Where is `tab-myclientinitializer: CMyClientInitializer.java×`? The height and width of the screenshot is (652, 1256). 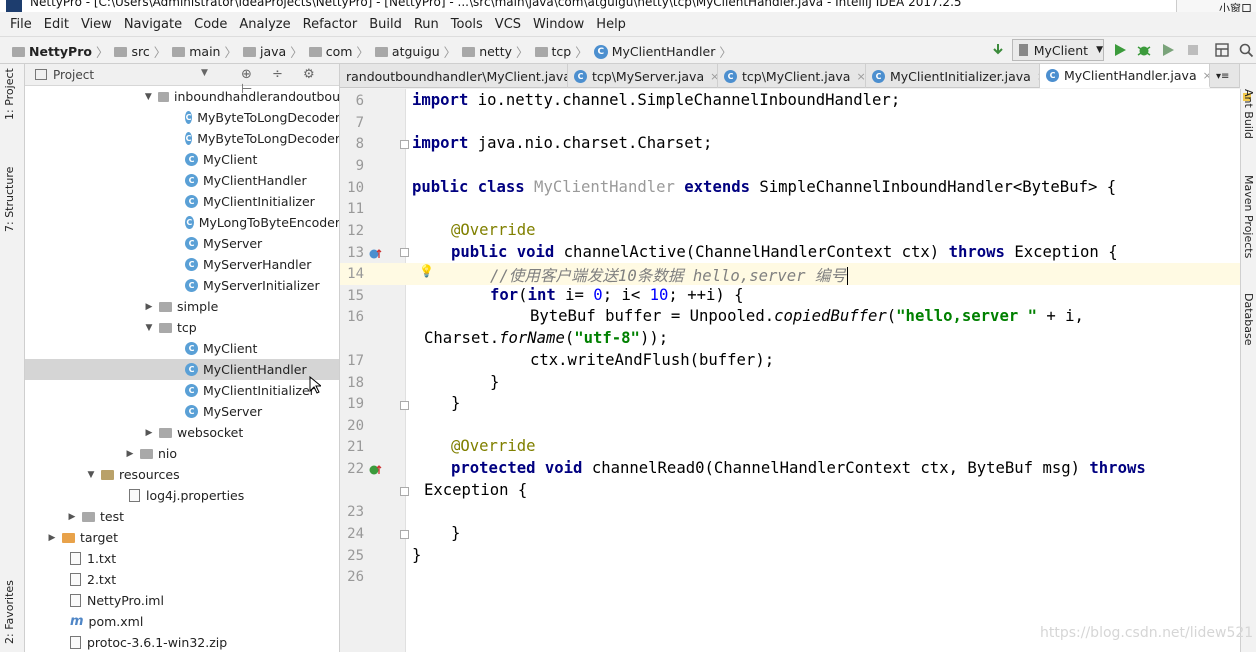 tab-myclientinitializer: CMyClientInitializer.java× is located at coordinates (953, 76).